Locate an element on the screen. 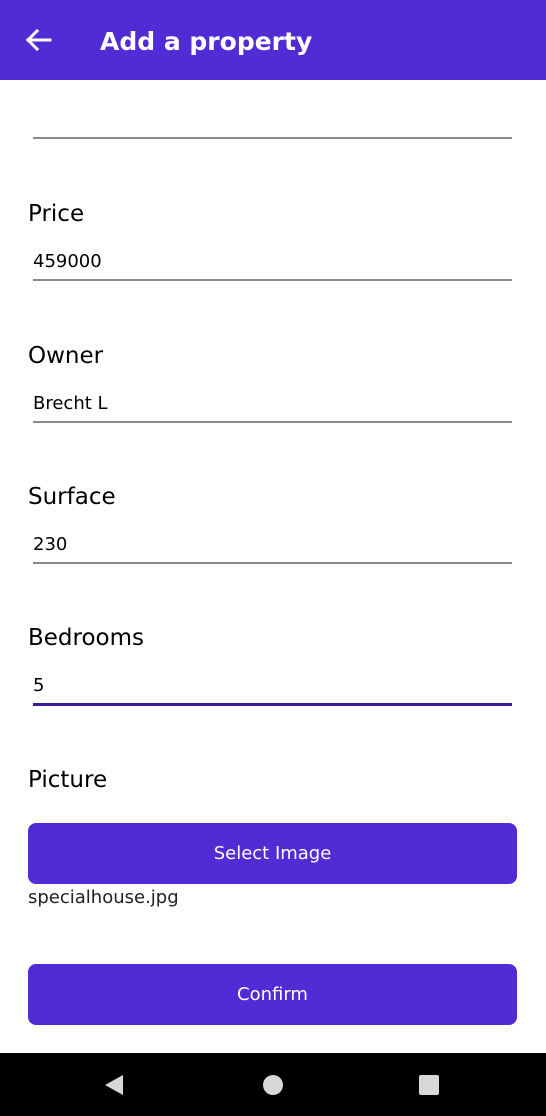  bedrooms-input is located at coordinates (272, 685).